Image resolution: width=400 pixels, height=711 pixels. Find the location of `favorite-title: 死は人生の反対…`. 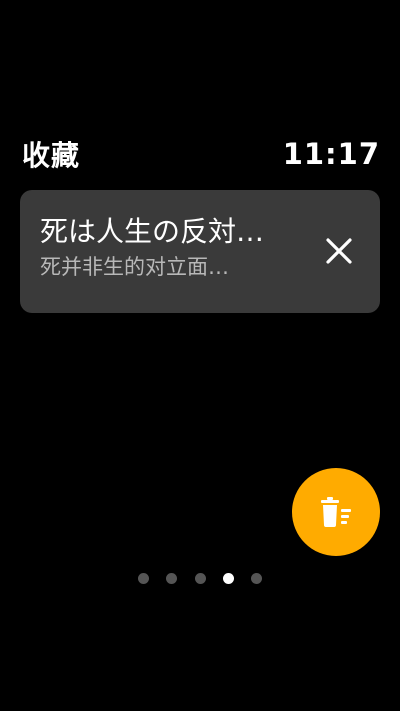

favorite-title: 死は人生の反対… is located at coordinates (152, 231).